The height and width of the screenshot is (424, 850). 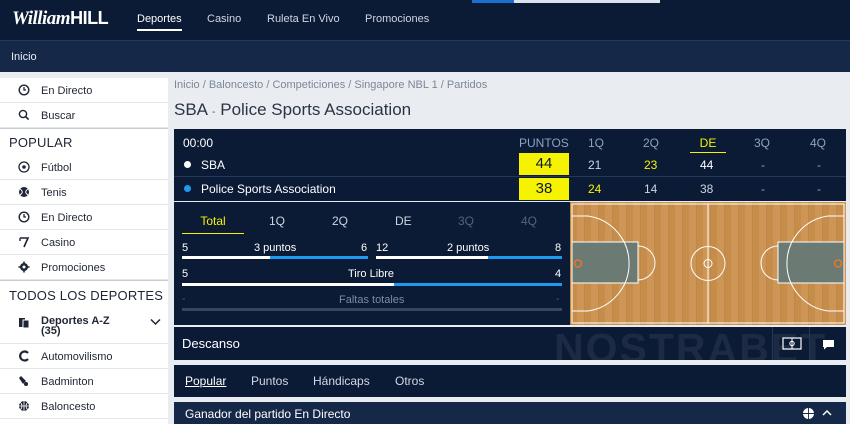 I want to click on sidebar-item-badminton: Badminton, so click(x=84, y=381).